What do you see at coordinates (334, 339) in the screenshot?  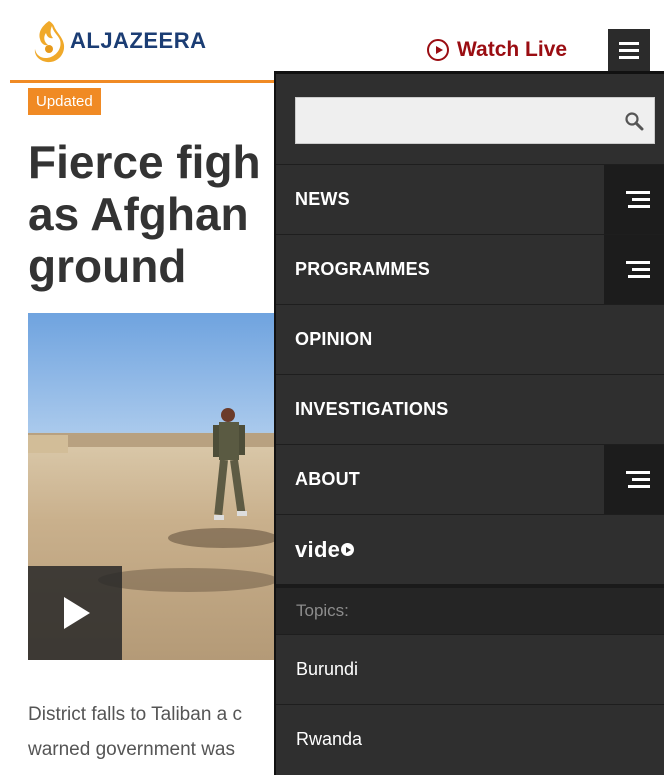 I see `nav-item-label: OPINION` at bounding box center [334, 339].